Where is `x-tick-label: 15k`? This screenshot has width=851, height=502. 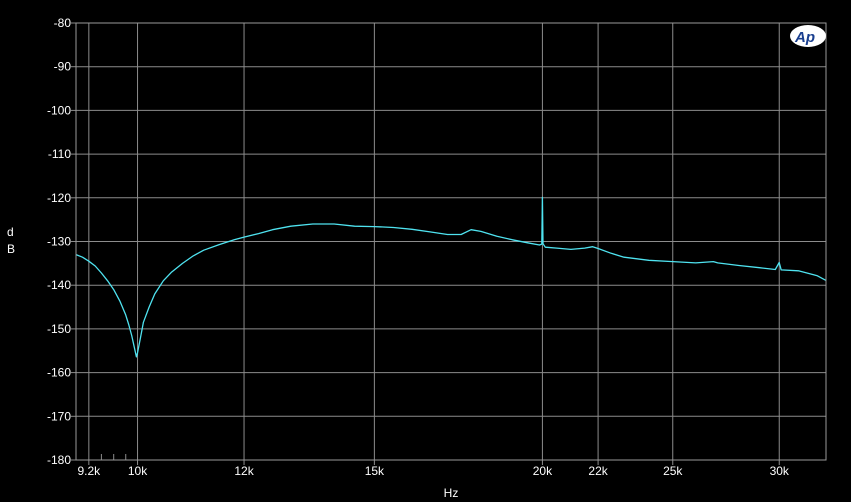
x-tick-label: 15k is located at coordinates (375, 471).